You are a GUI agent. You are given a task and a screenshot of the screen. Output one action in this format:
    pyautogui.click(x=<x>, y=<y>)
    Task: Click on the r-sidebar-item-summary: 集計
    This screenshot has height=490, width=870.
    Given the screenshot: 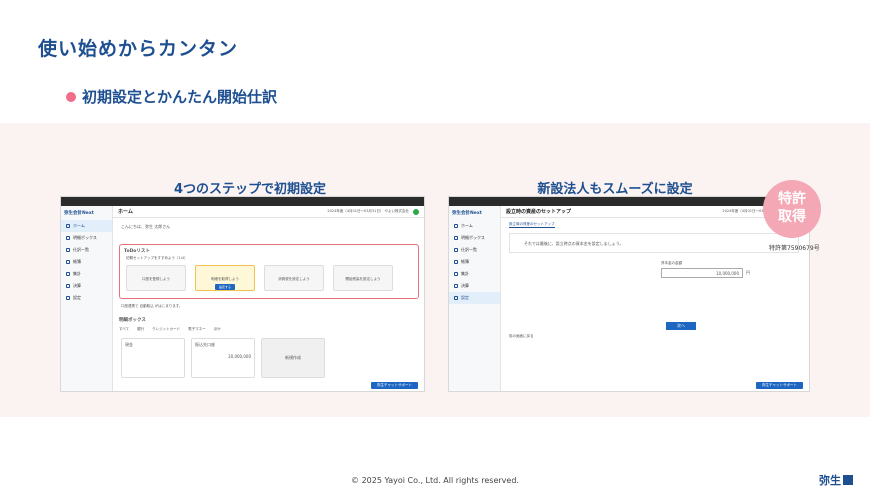 What is the action you would take?
    pyautogui.click(x=474, y=274)
    